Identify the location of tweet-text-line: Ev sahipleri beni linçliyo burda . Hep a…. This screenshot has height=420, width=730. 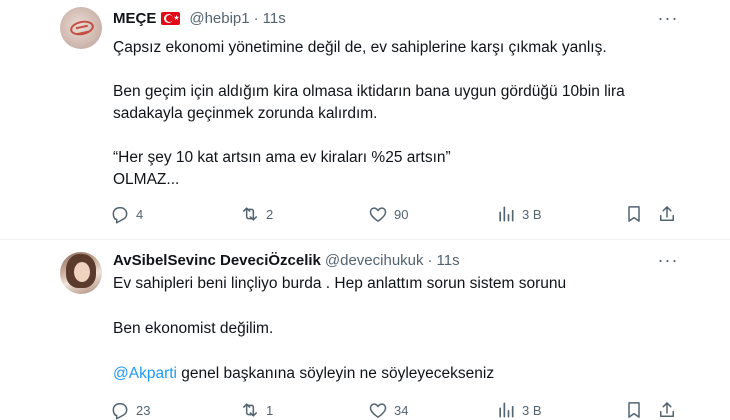
(340, 283).